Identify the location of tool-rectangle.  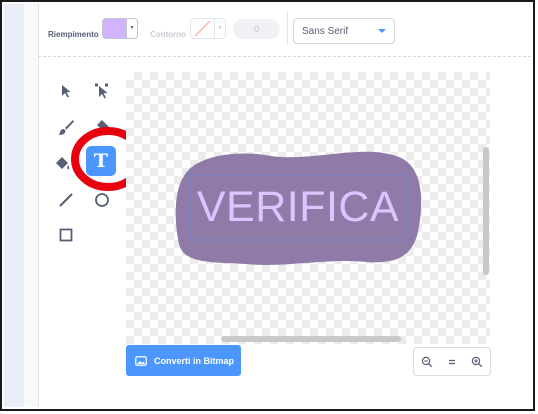
(66, 235).